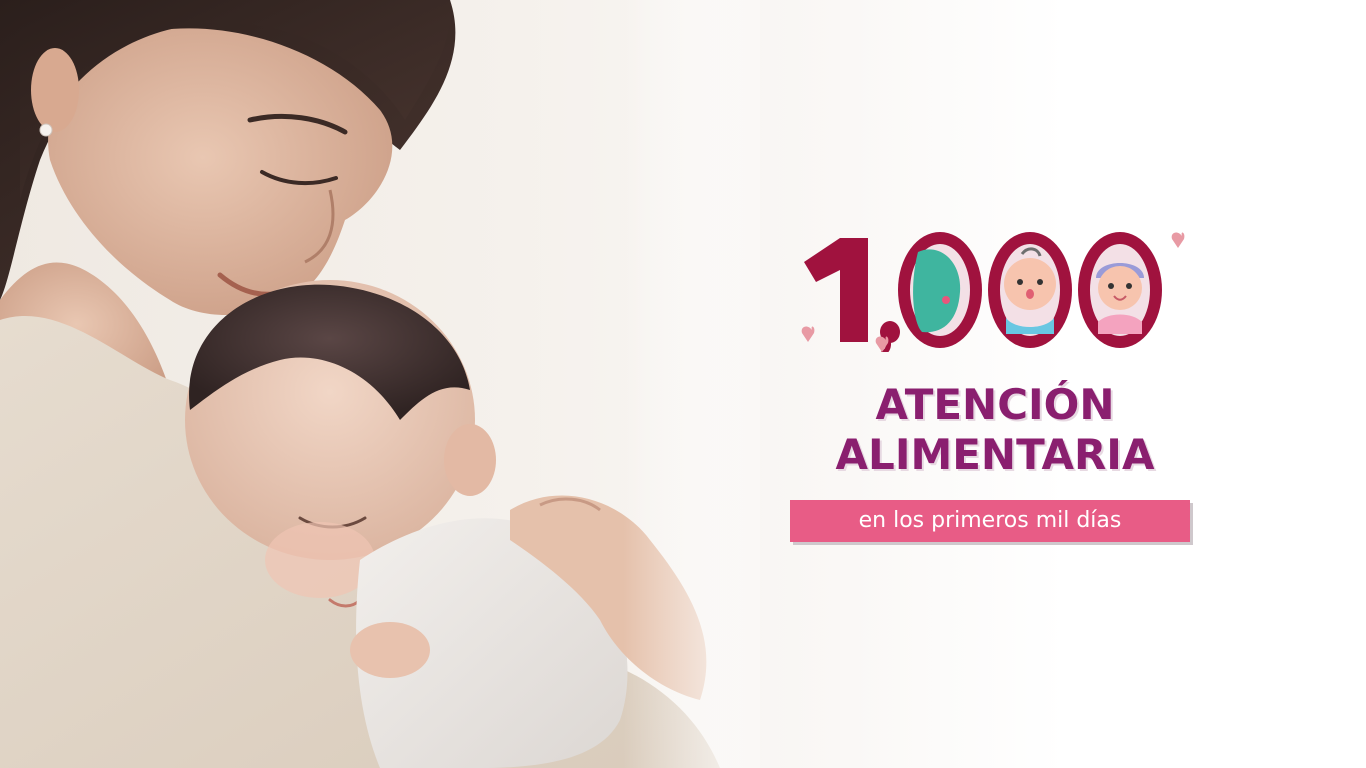 This screenshot has height=768, width=1366. I want to click on baby-face-icon, so click(1030, 290).